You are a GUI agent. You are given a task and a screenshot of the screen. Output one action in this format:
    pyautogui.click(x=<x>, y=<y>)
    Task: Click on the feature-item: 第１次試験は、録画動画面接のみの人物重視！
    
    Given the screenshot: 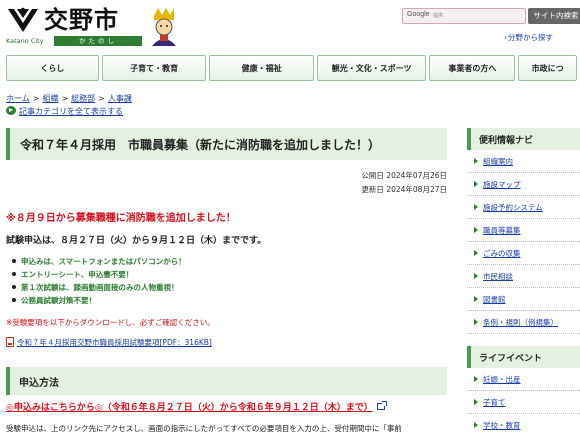 What is the action you would take?
    pyautogui.click(x=99, y=287)
    